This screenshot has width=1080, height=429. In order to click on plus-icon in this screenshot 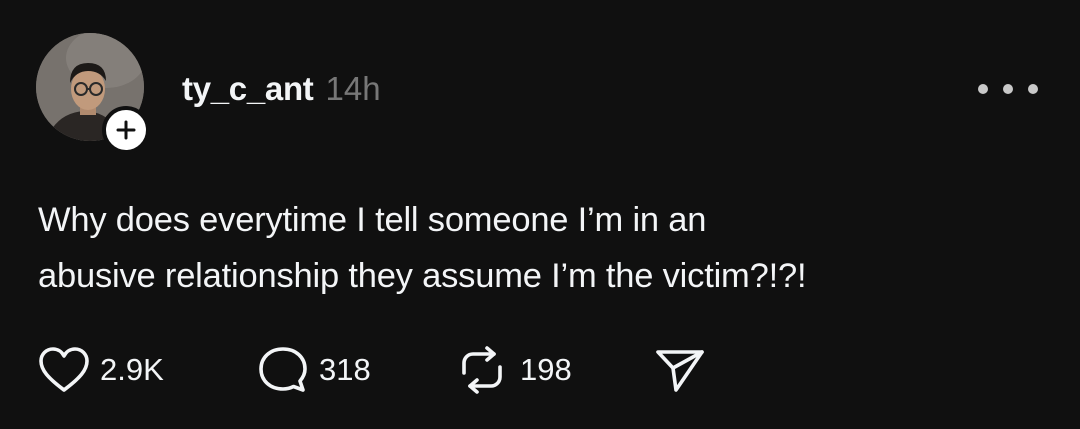, I will do `click(126, 130)`.